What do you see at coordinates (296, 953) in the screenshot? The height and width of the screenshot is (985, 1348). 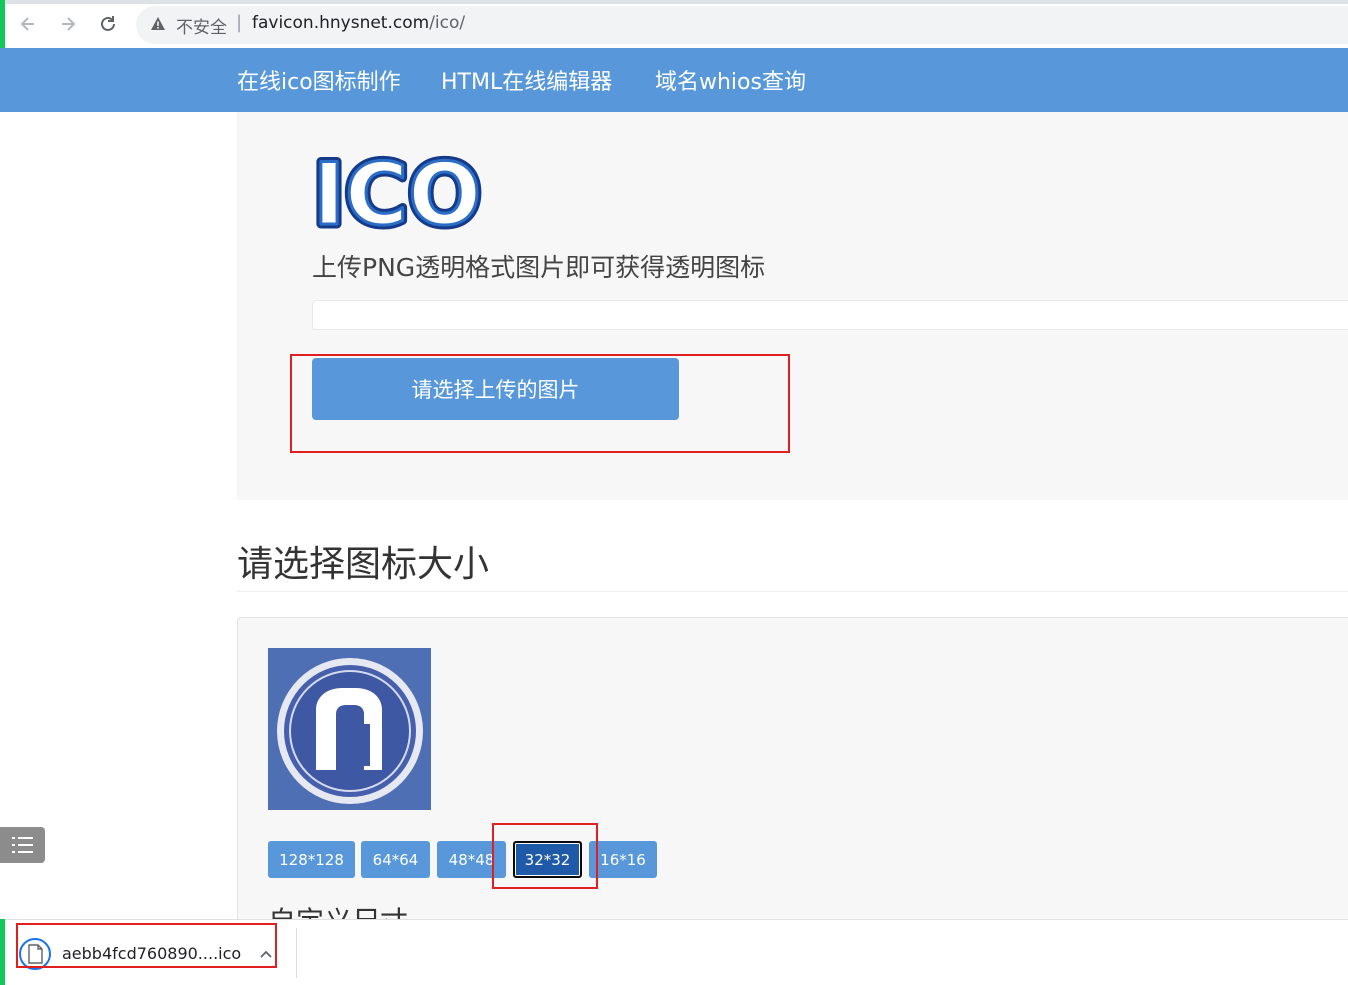 I see `shelf-divider` at bounding box center [296, 953].